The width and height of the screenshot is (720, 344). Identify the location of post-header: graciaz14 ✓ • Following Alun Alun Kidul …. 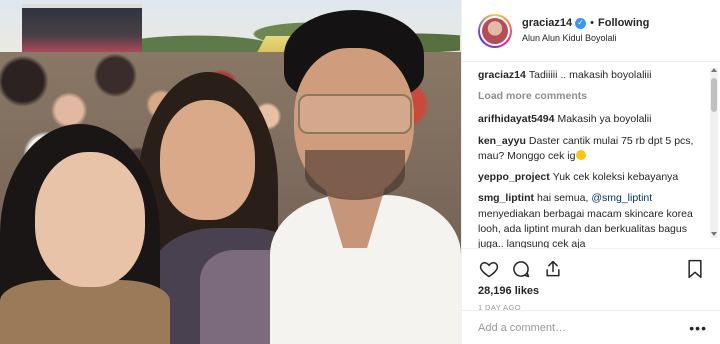
(591, 31).